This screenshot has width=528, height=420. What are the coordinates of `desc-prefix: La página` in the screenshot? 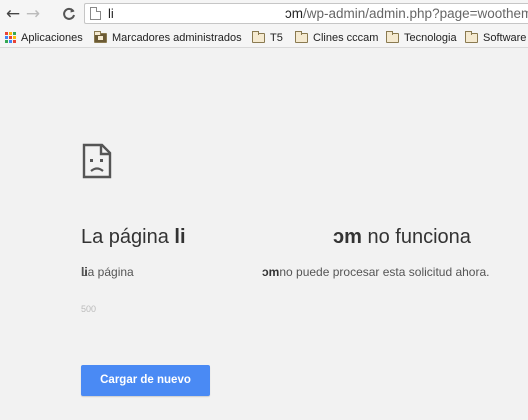 It's located at (107, 272).